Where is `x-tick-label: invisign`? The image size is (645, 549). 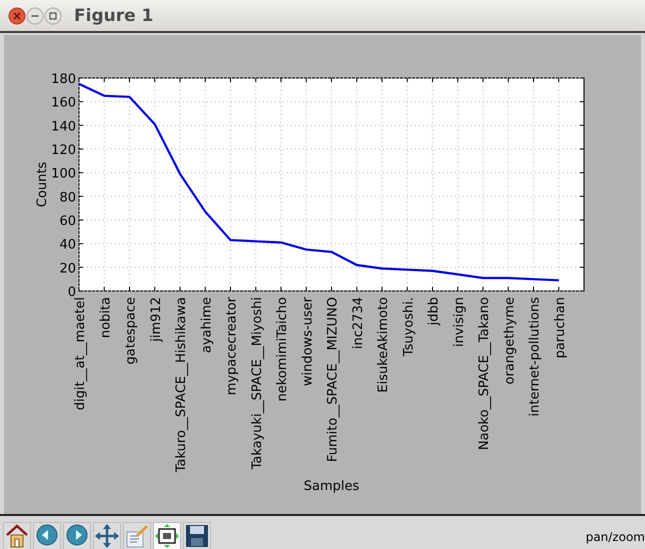 x-tick-label: invisign is located at coordinates (459, 322).